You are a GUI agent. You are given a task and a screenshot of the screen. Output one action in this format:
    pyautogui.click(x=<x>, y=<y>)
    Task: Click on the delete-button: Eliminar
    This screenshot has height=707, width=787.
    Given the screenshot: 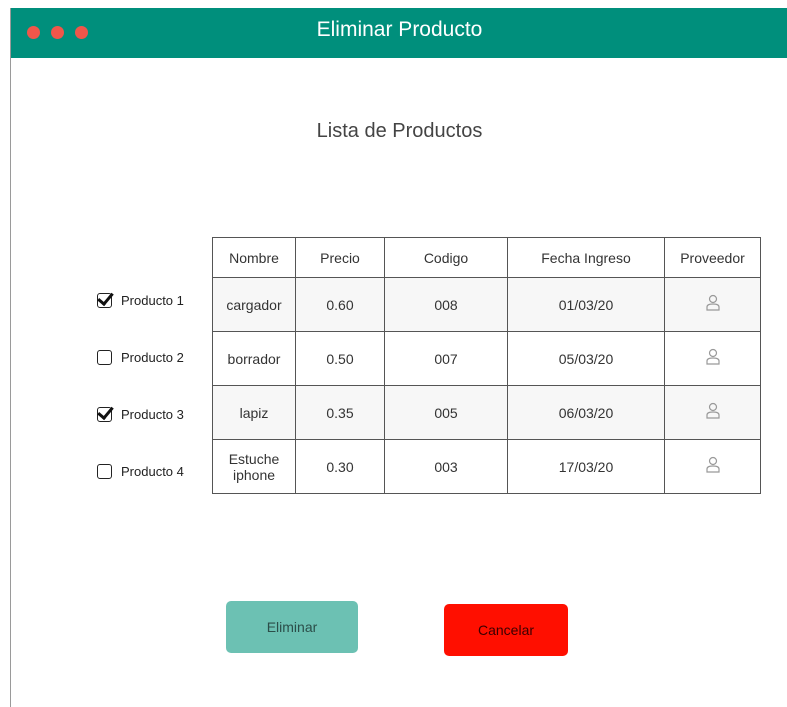 What is the action you would take?
    pyautogui.click(x=292, y=627)
    